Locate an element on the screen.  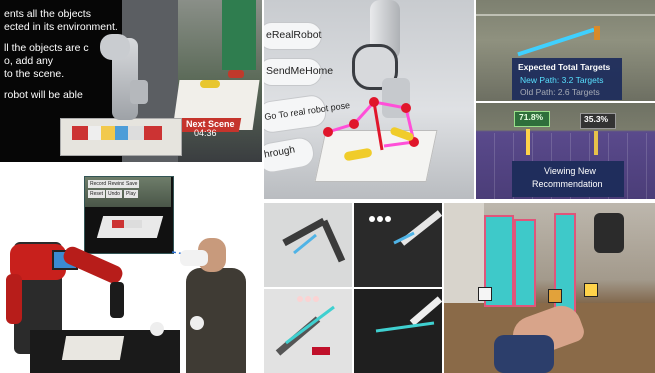
instruction-line: robot will be able is located at coordinates (43, 95).